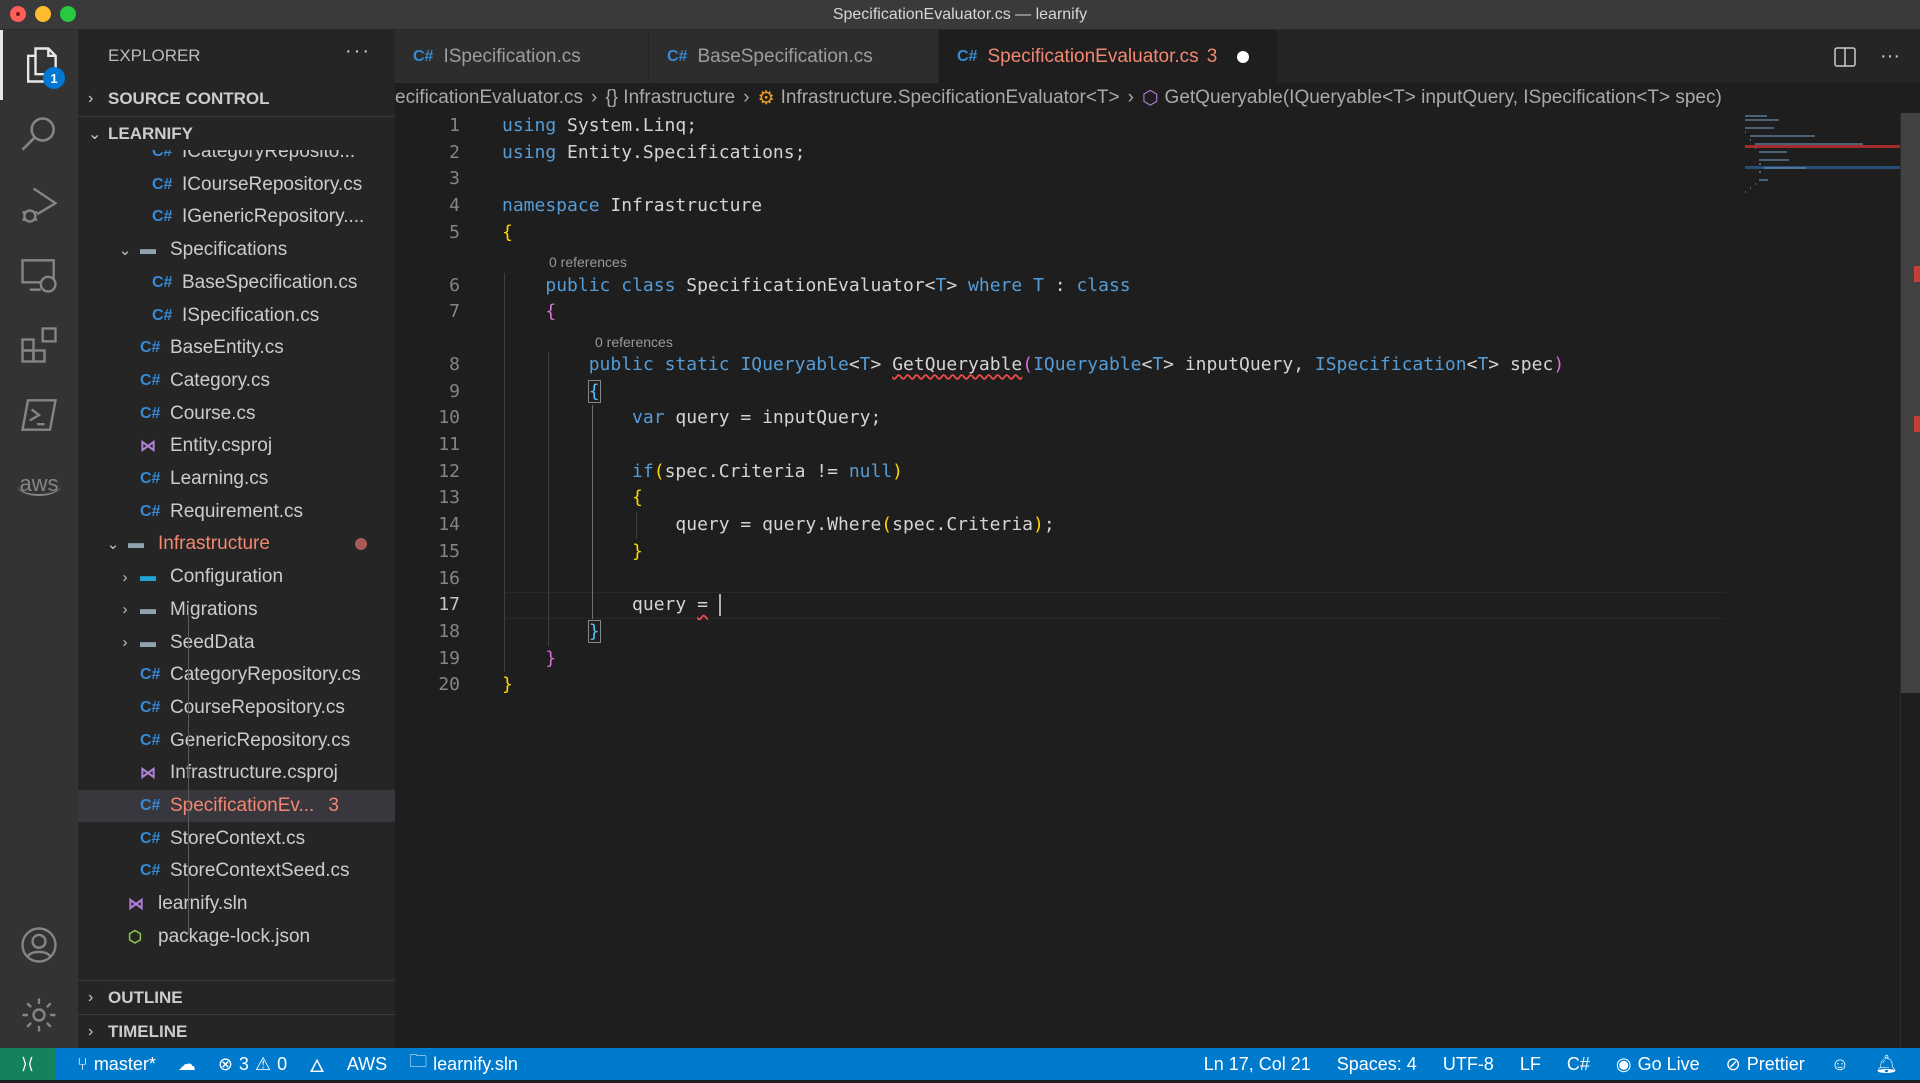  What do you see at coordinates (236, 675) in the screenshot?
I see `tree-item: C# CategoryRepository.cs` at bounding box center [236, 675].